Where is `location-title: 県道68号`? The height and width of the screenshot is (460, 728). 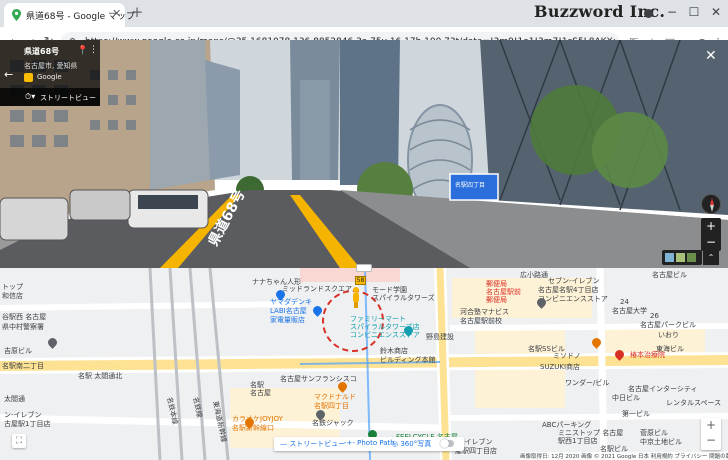
location-title: 県道68号 is located at coordinates (42, 51).